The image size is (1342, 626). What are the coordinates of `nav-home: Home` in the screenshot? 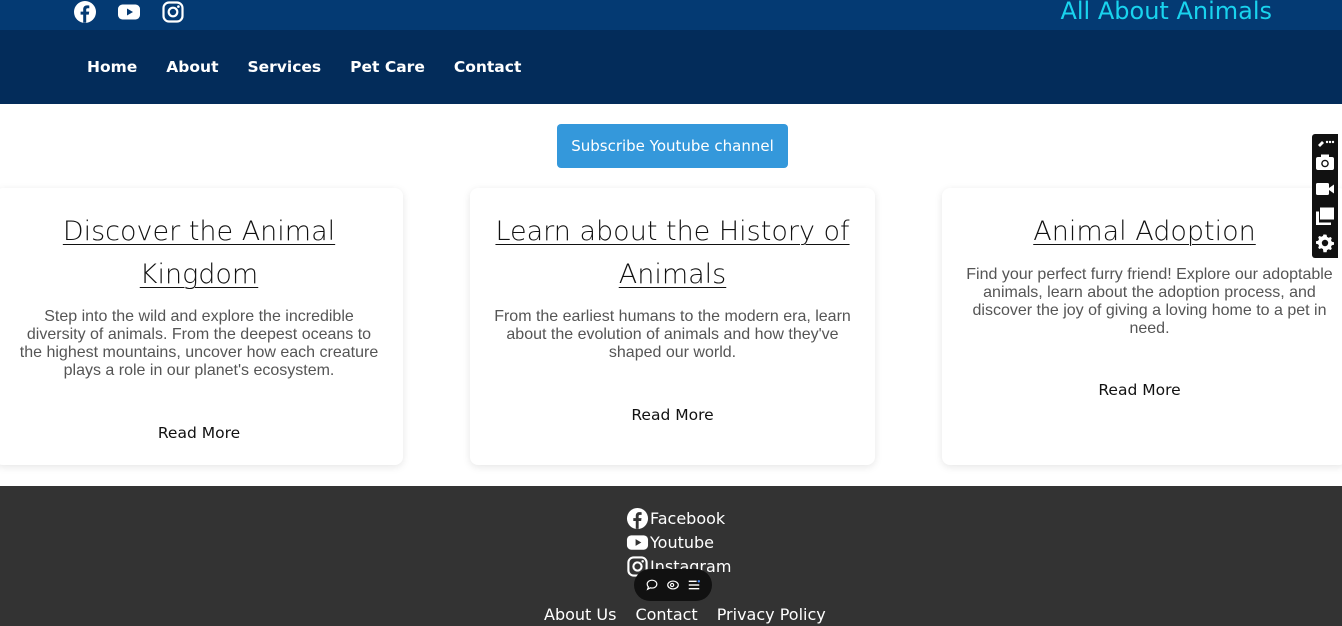 It's located at (112, 67).